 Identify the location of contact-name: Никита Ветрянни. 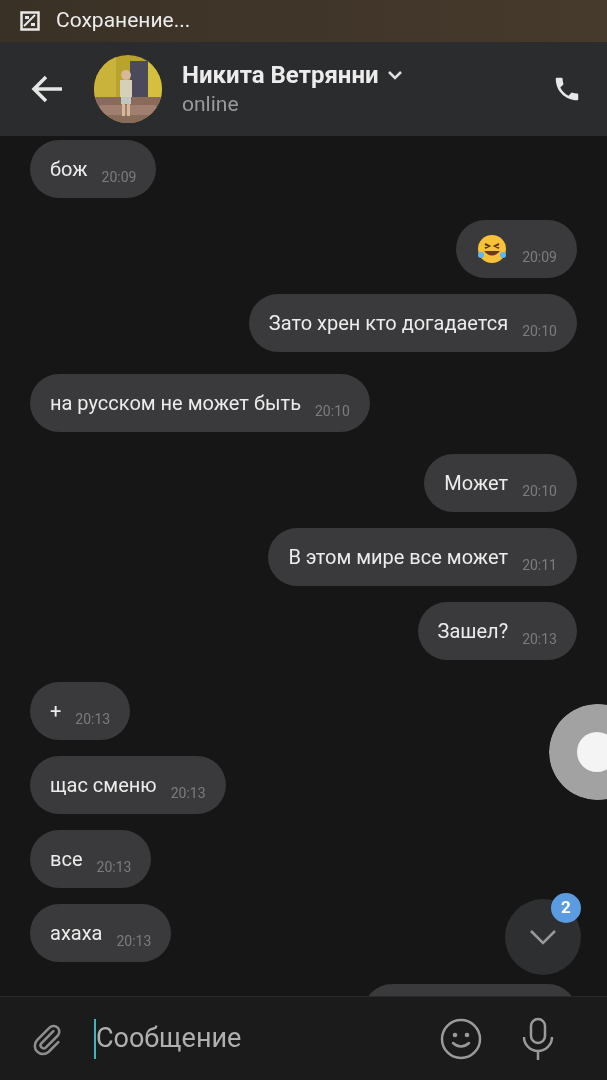
(280, 75).